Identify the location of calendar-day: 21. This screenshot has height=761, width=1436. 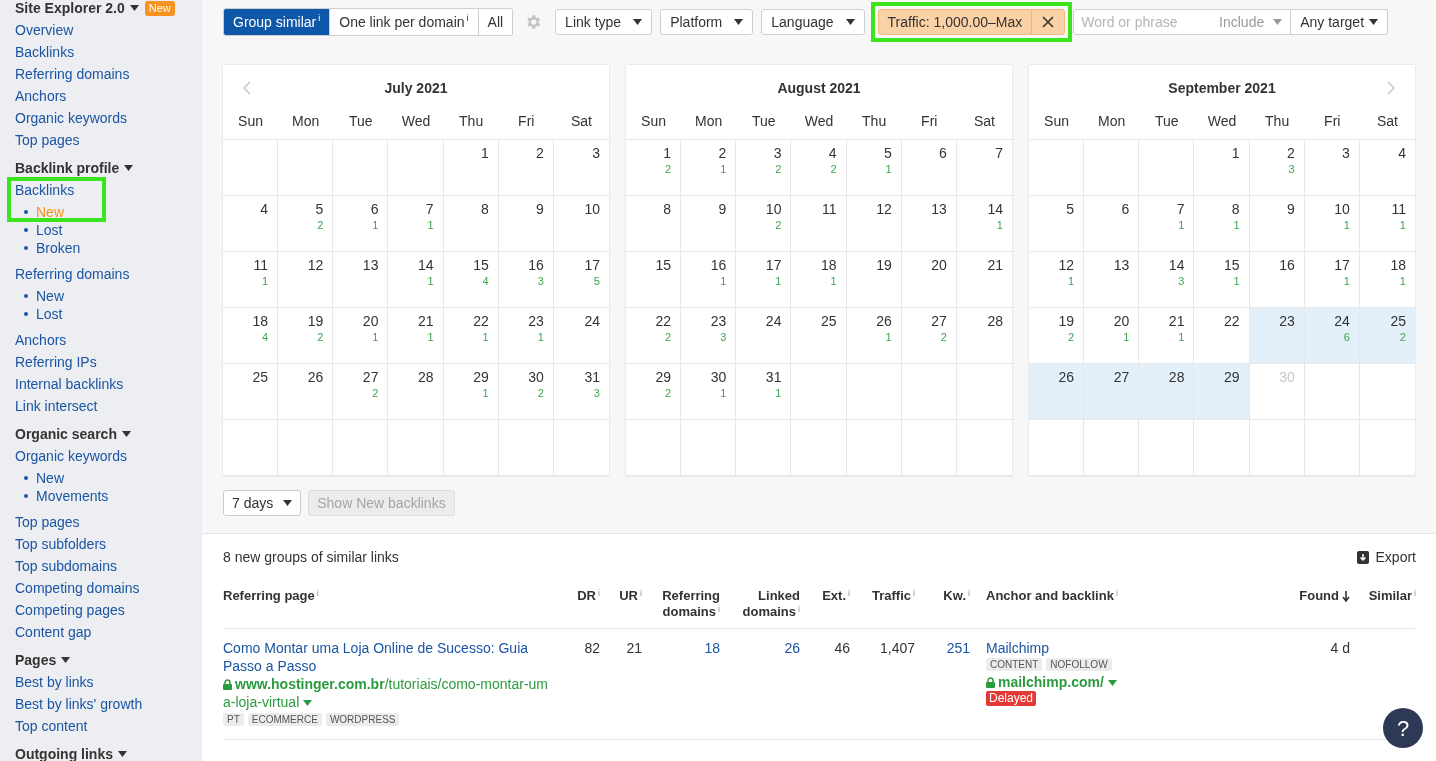
(984, 280).